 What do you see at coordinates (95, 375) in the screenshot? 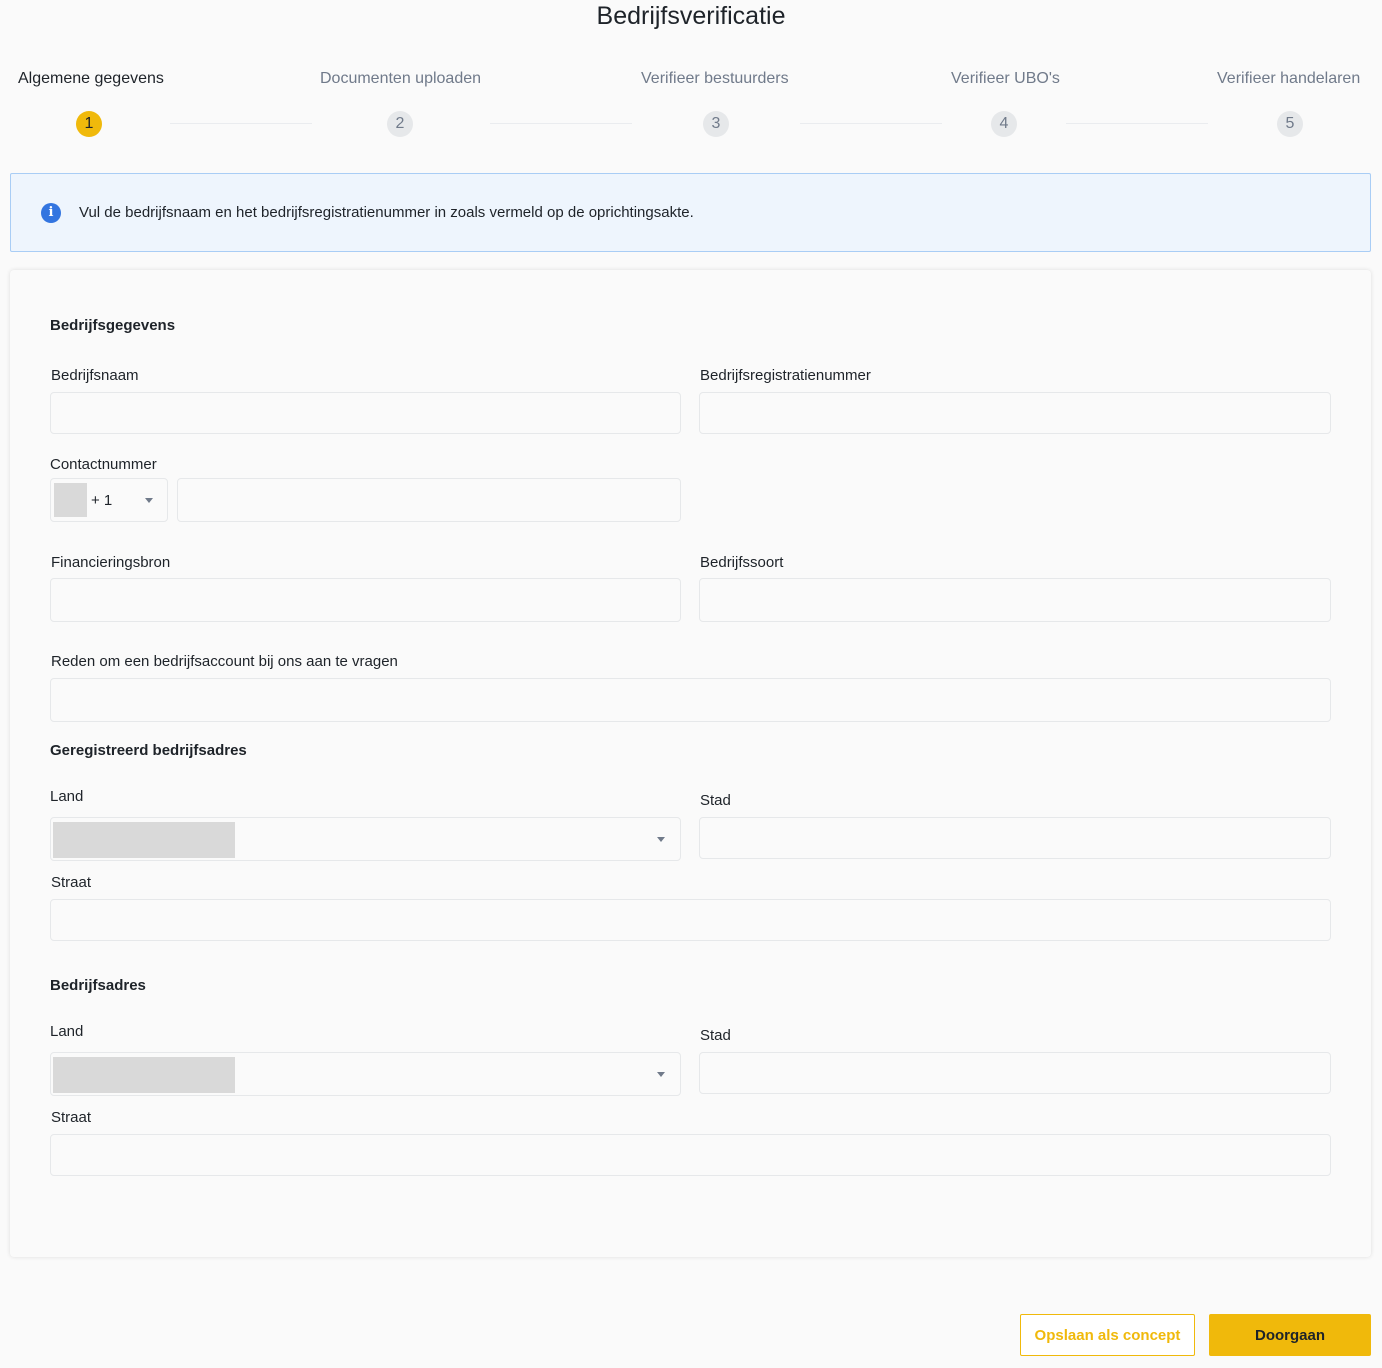
I see `company-name-label: Bedrijfsnaam` at bounding box center [95, 375].